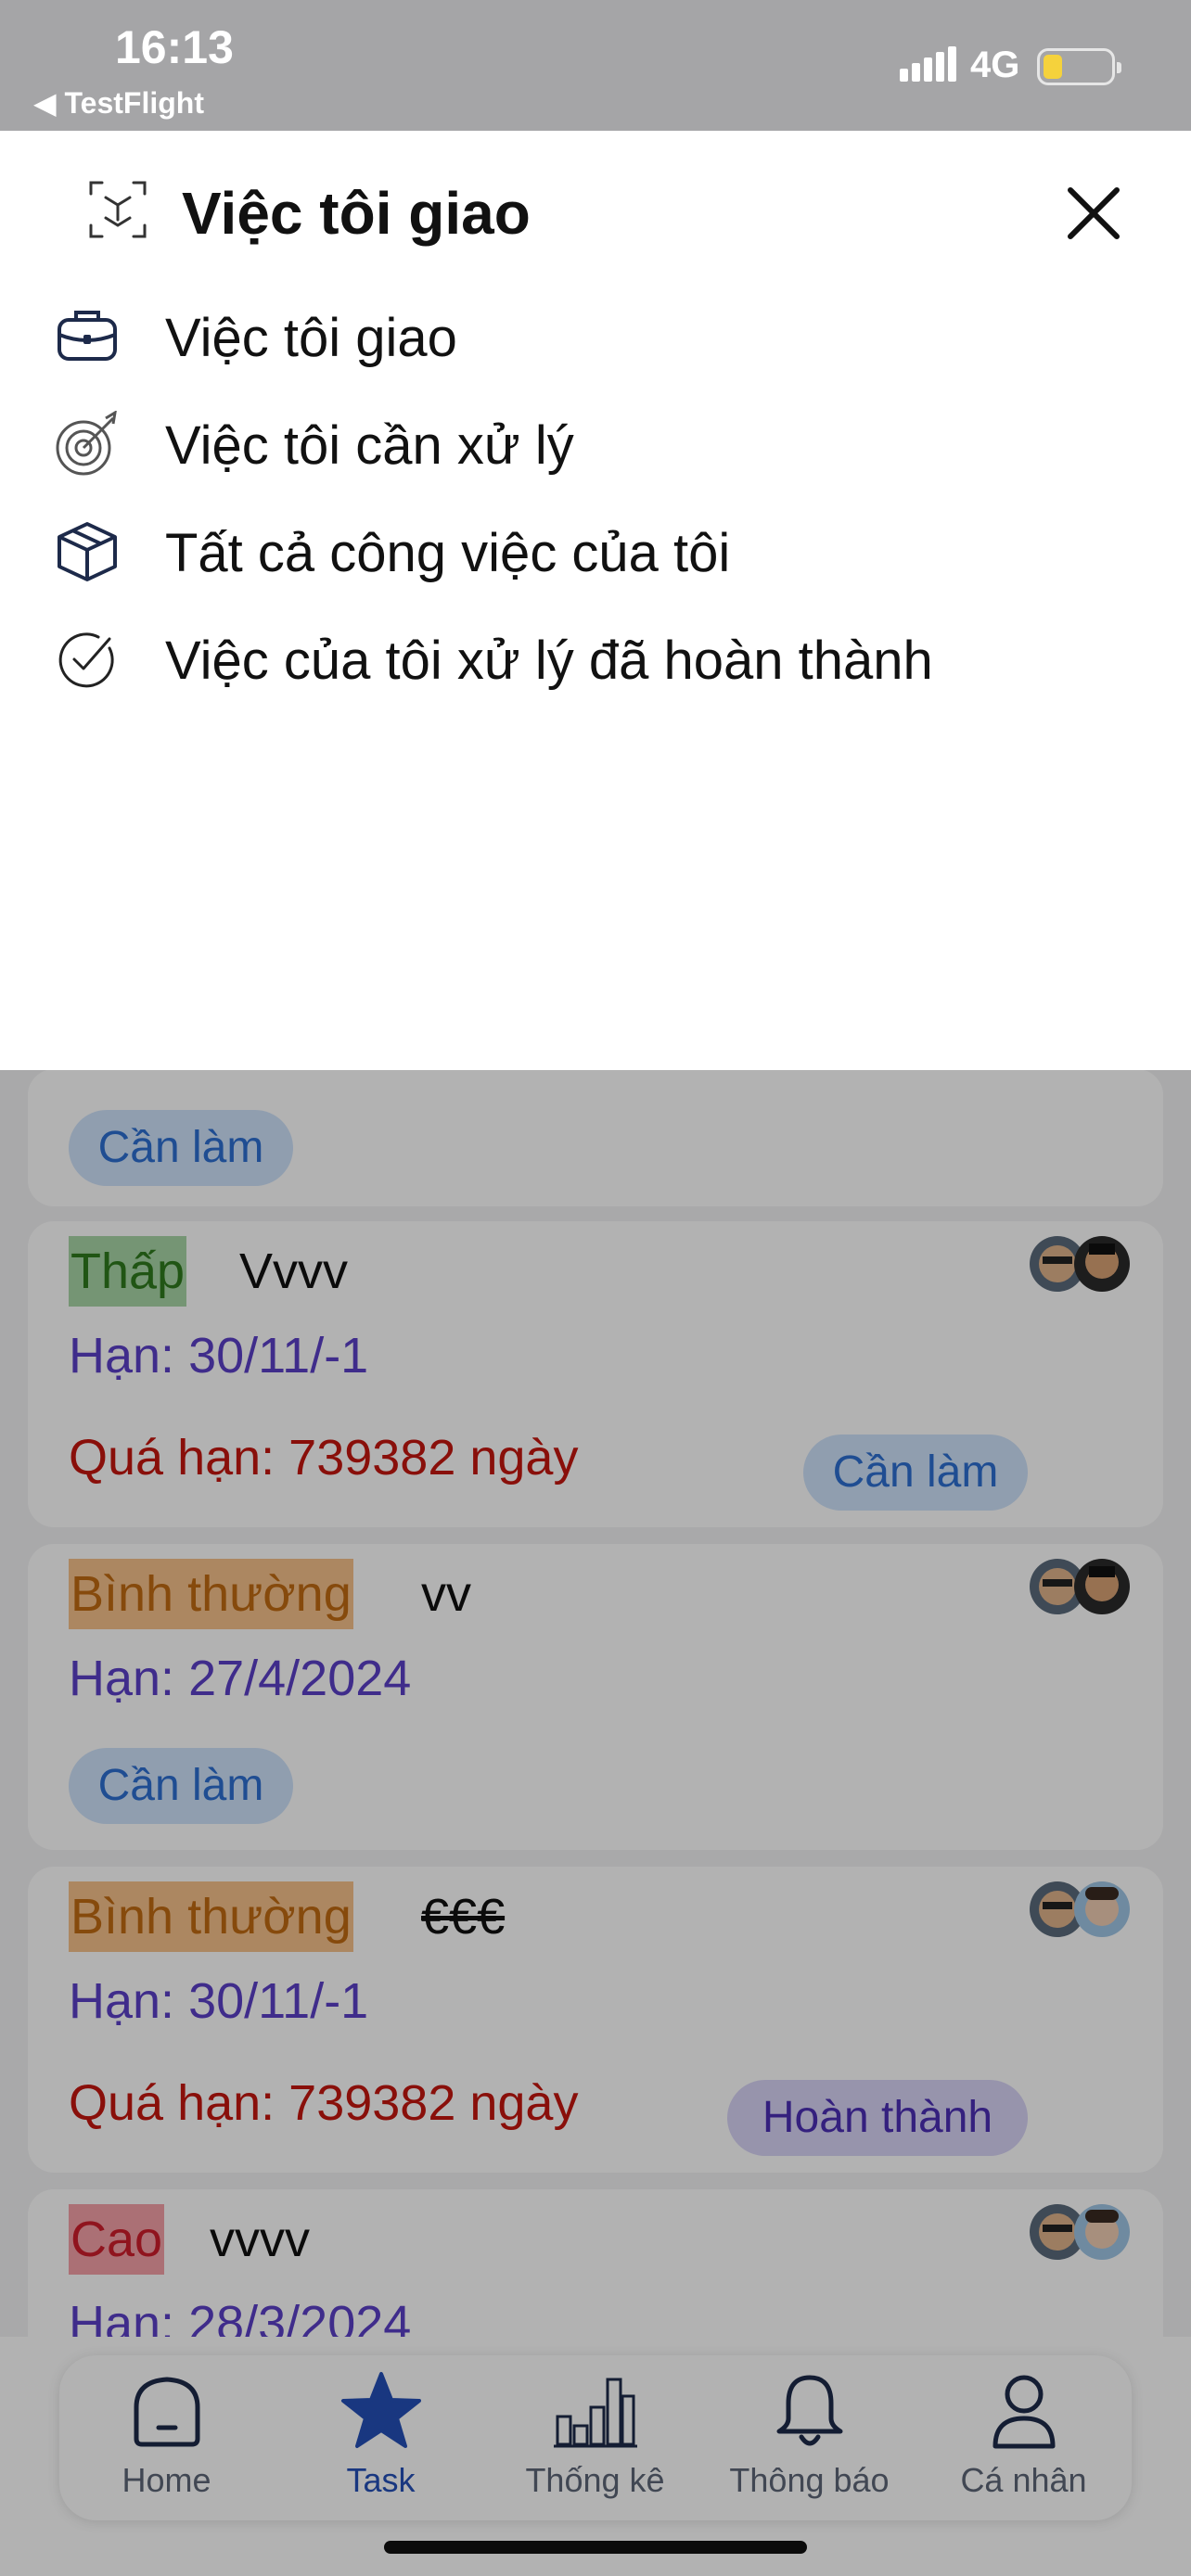 The width and height of the screenshot is (1191, 2576). What do you see at coordinates (87, 551) in the screenshot?
I see `box-icon` at bounding box center [87, 551].